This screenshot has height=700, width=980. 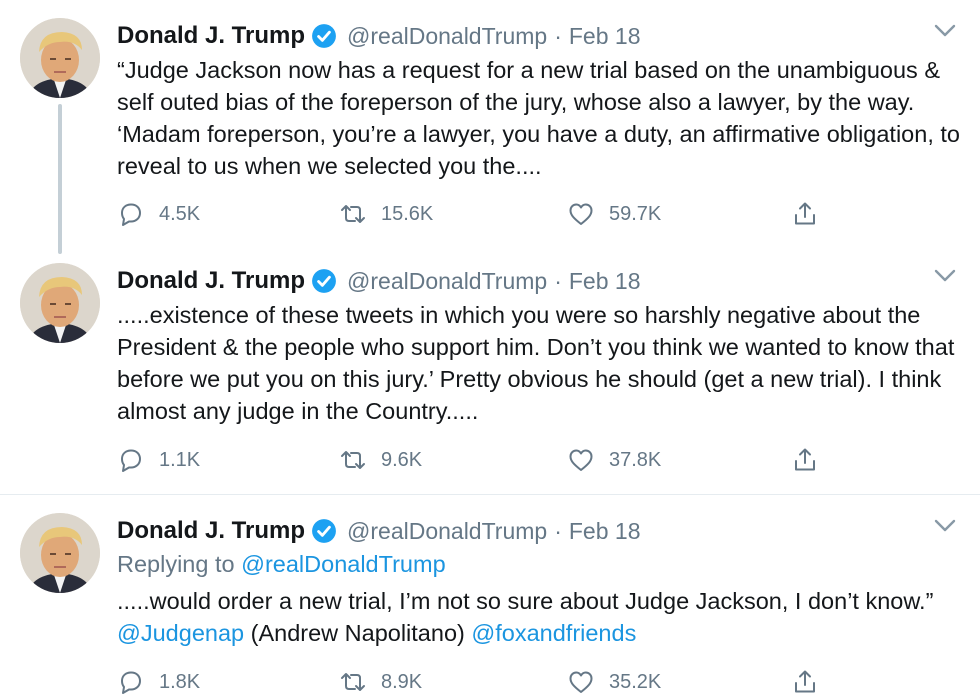 What do you see at coordinates (477, 682) in the screenshot?
I see `tweet-actions: 1.8K 8.9K 35.2K` at bounding box center [477, 682].